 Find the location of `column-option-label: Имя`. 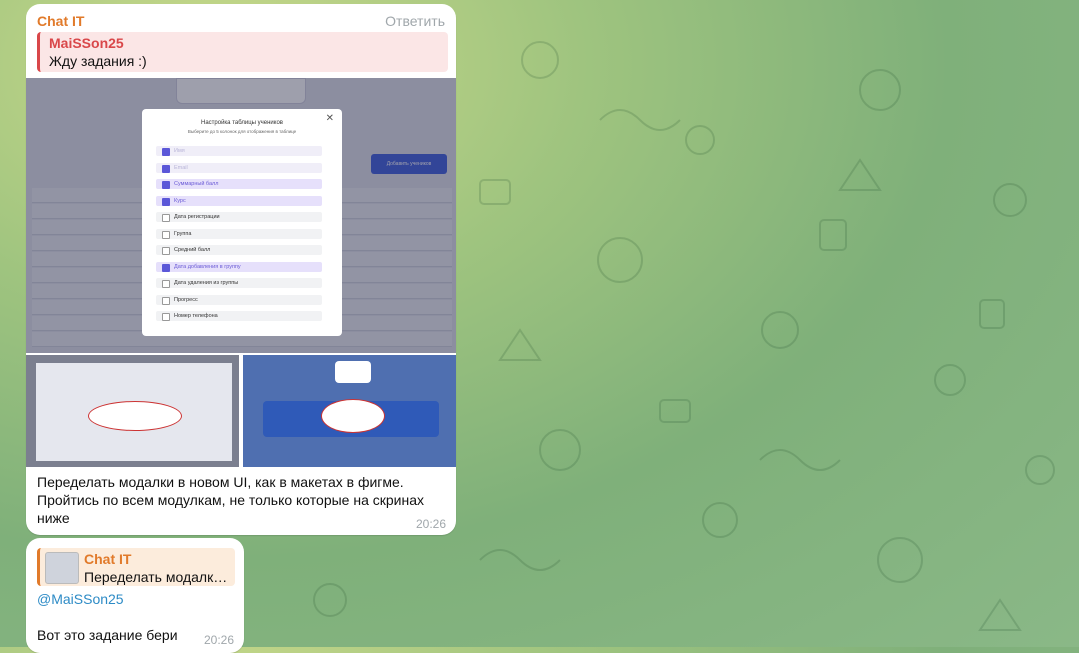

column-option-label: Имя is located at coordinates (179, 151).